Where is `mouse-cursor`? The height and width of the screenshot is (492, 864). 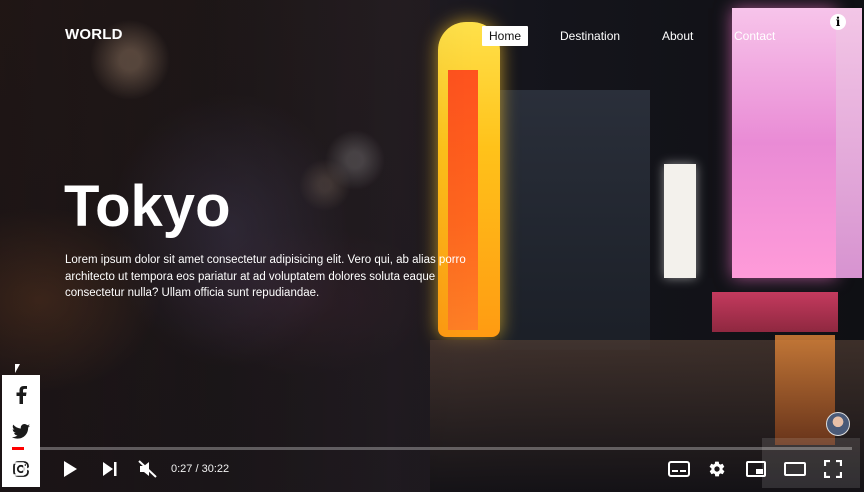
mouse-cursor is located at coordinates (17, 368).